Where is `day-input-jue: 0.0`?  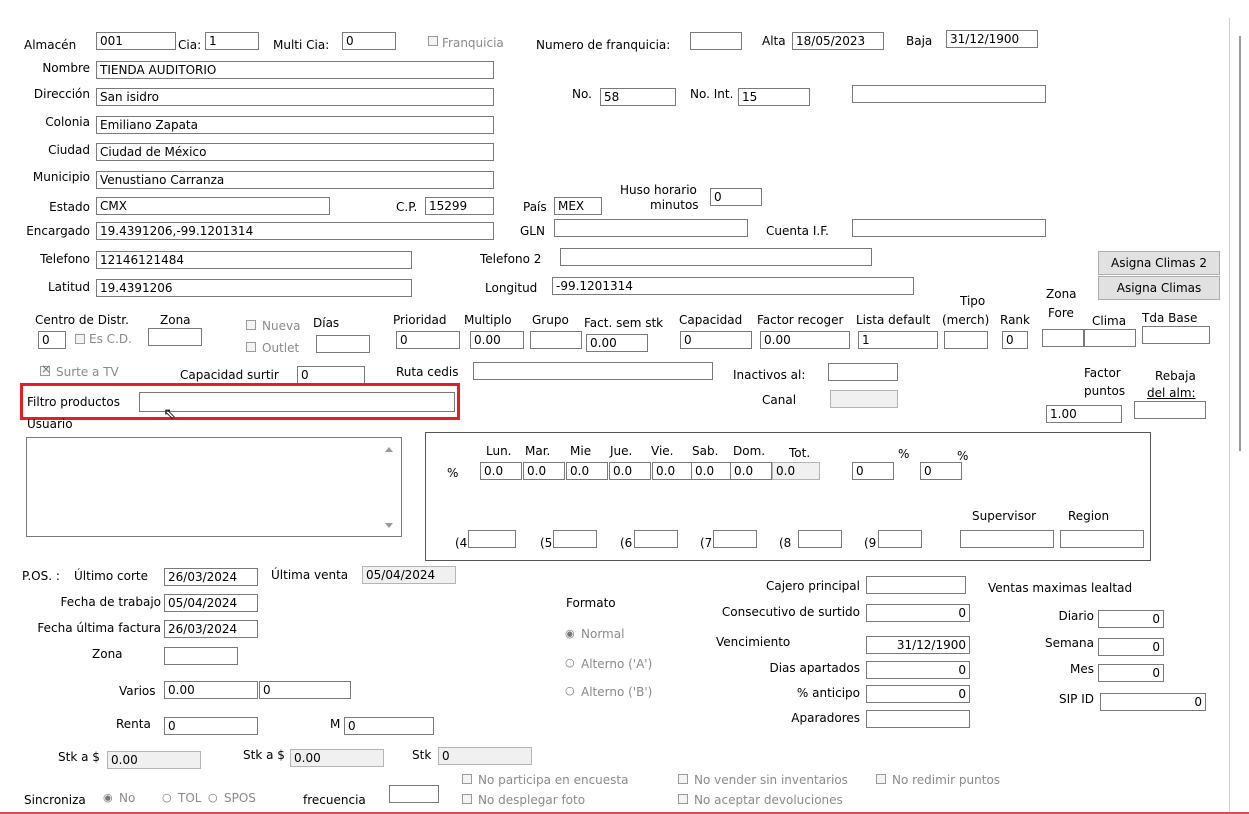 day-input-jue: 0.0 is located at coordinates (630, 471).